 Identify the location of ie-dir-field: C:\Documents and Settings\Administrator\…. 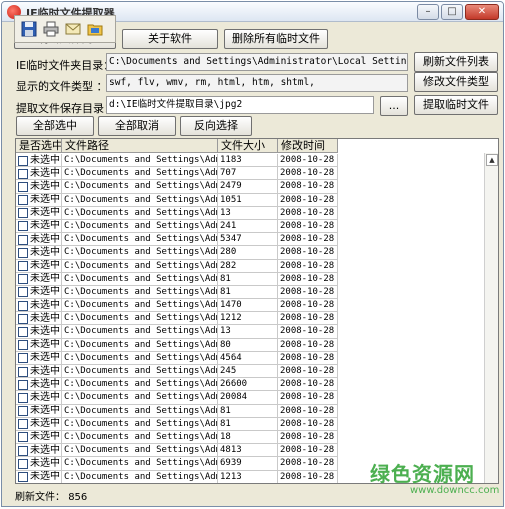
(257, 62).